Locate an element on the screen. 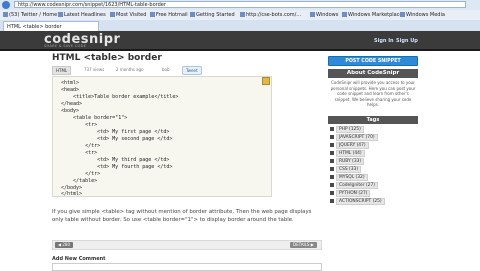 The image size is (480, 271). sign-in-link: Sign In is located at coordinates (384, 41).